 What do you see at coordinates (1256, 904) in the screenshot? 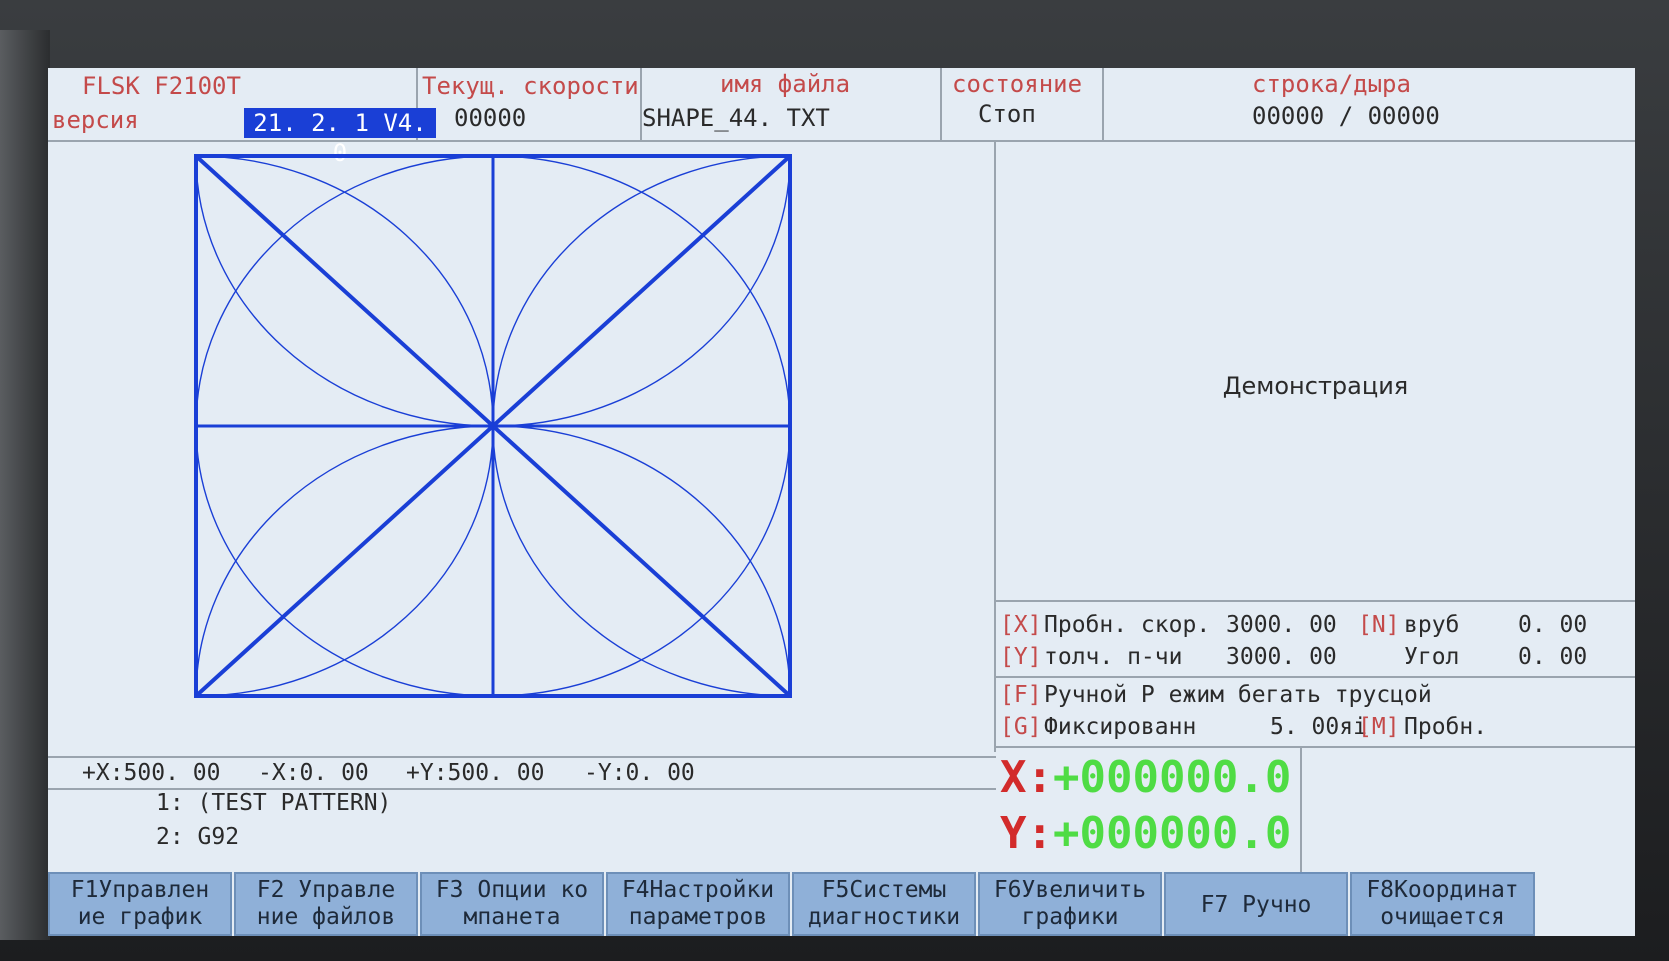
I see `f7-manual-button: F7 Ручно` at bounding box center [1256, 904].